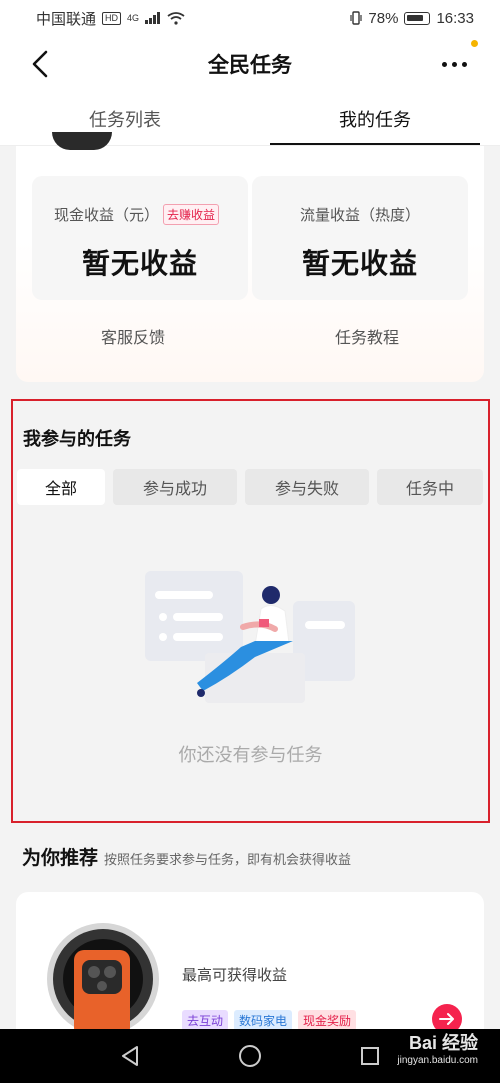  What do you see at coordinates (250, 755) in the screenshot?
I see `empty-state-text: 你还没有参与任务` at bounding box center [250, 755].